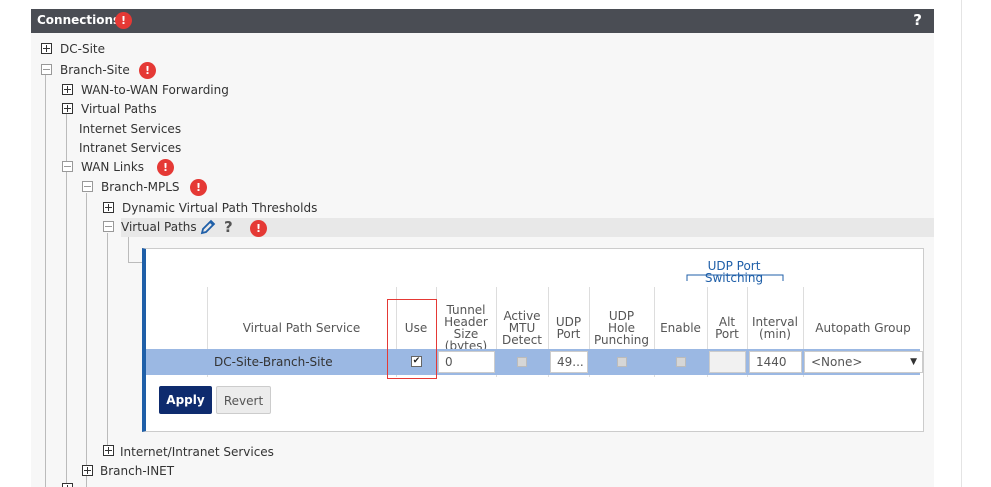 The height and width of the screenshot is (487, 991). What do you see at coordinates (727, 328) in the screenshot?
I see `col-alt-port: Alt Port` at bounding box center [727, 328].